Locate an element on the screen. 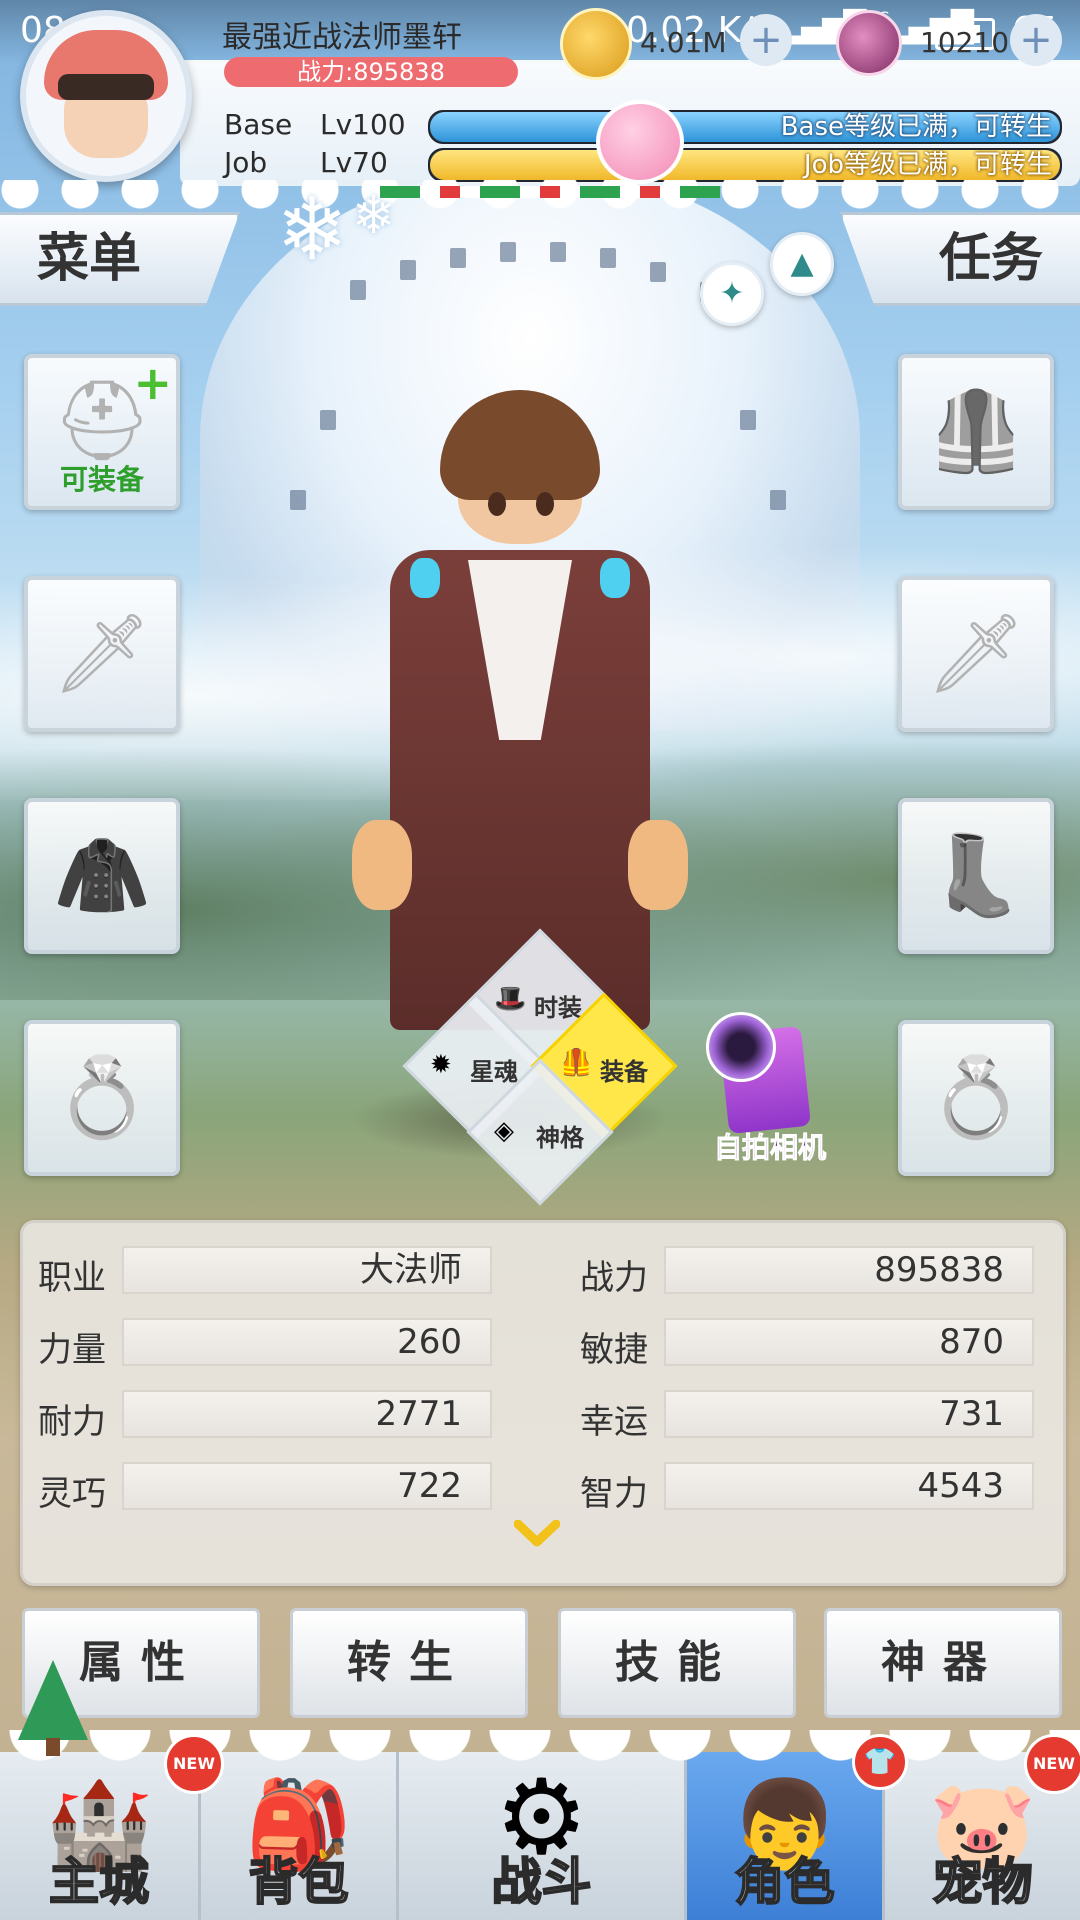 This screenshot has height=1920, width=1080. boots-slot: 👢 is located at coordinates (976, 876).